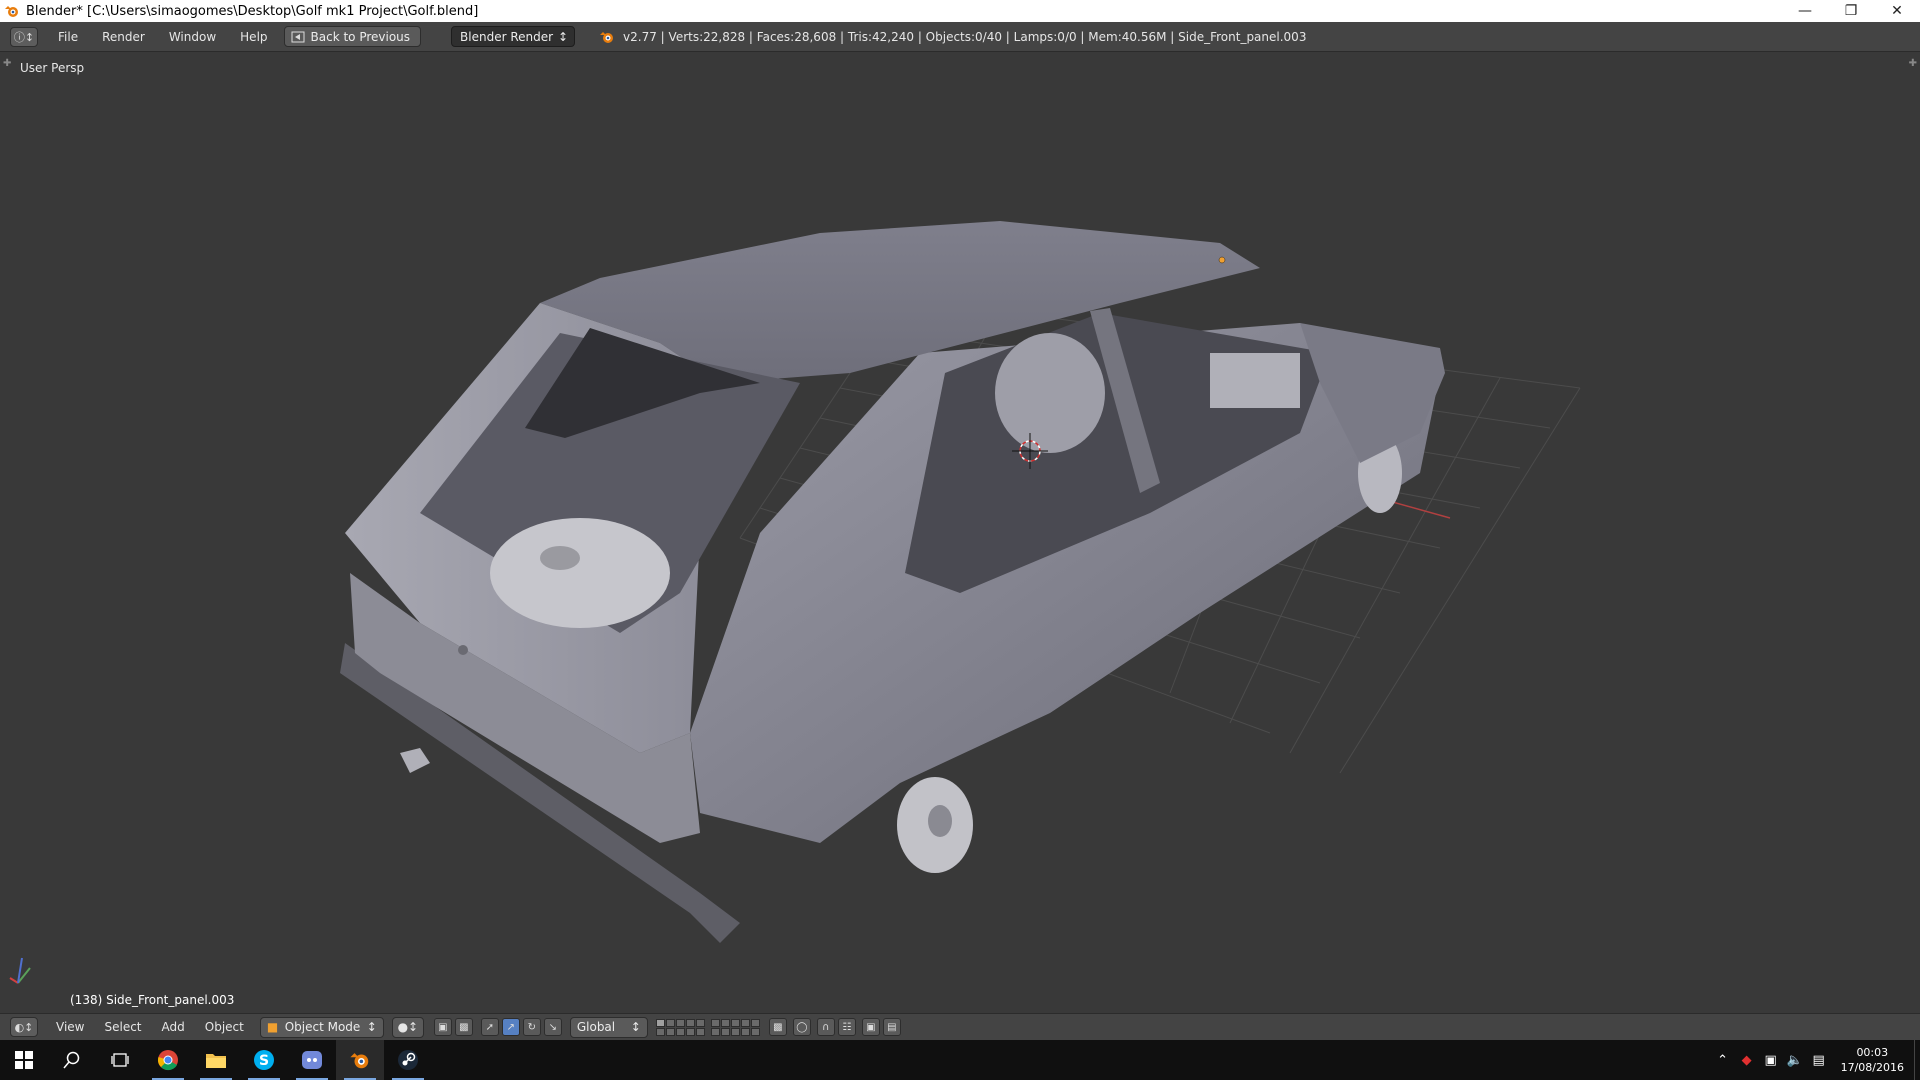  I want to click on editor-type-selector-3d: ◐↕, so click(24, 1027).